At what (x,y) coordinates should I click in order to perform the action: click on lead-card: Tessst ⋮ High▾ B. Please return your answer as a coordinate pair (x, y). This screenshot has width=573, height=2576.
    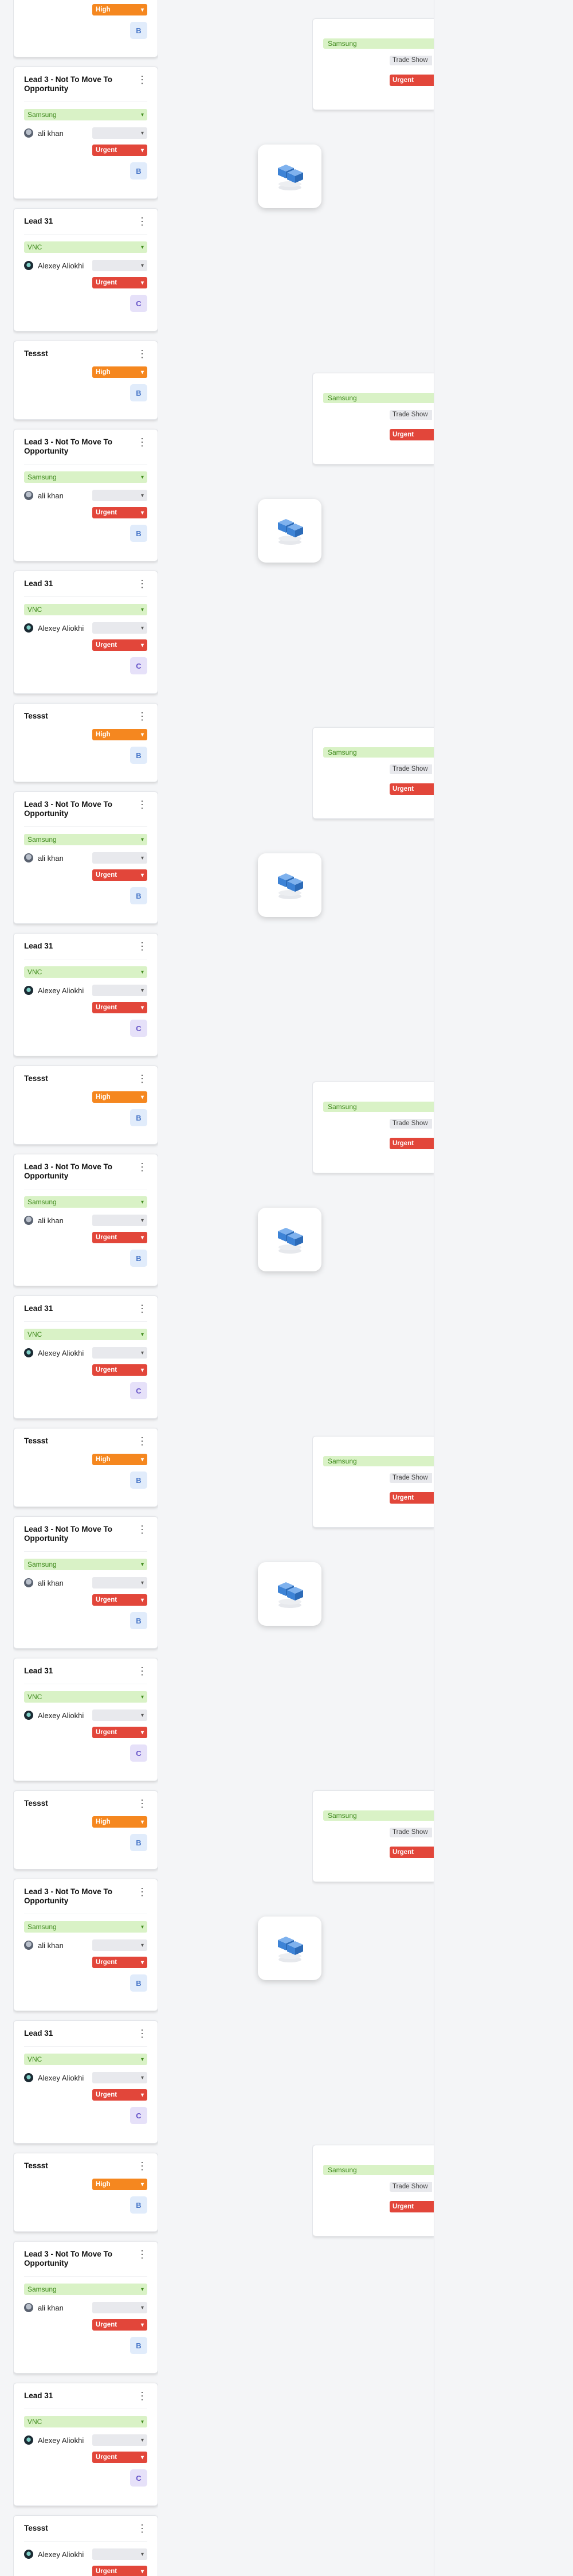
    Looking at the image, I should click on (85, 1105).